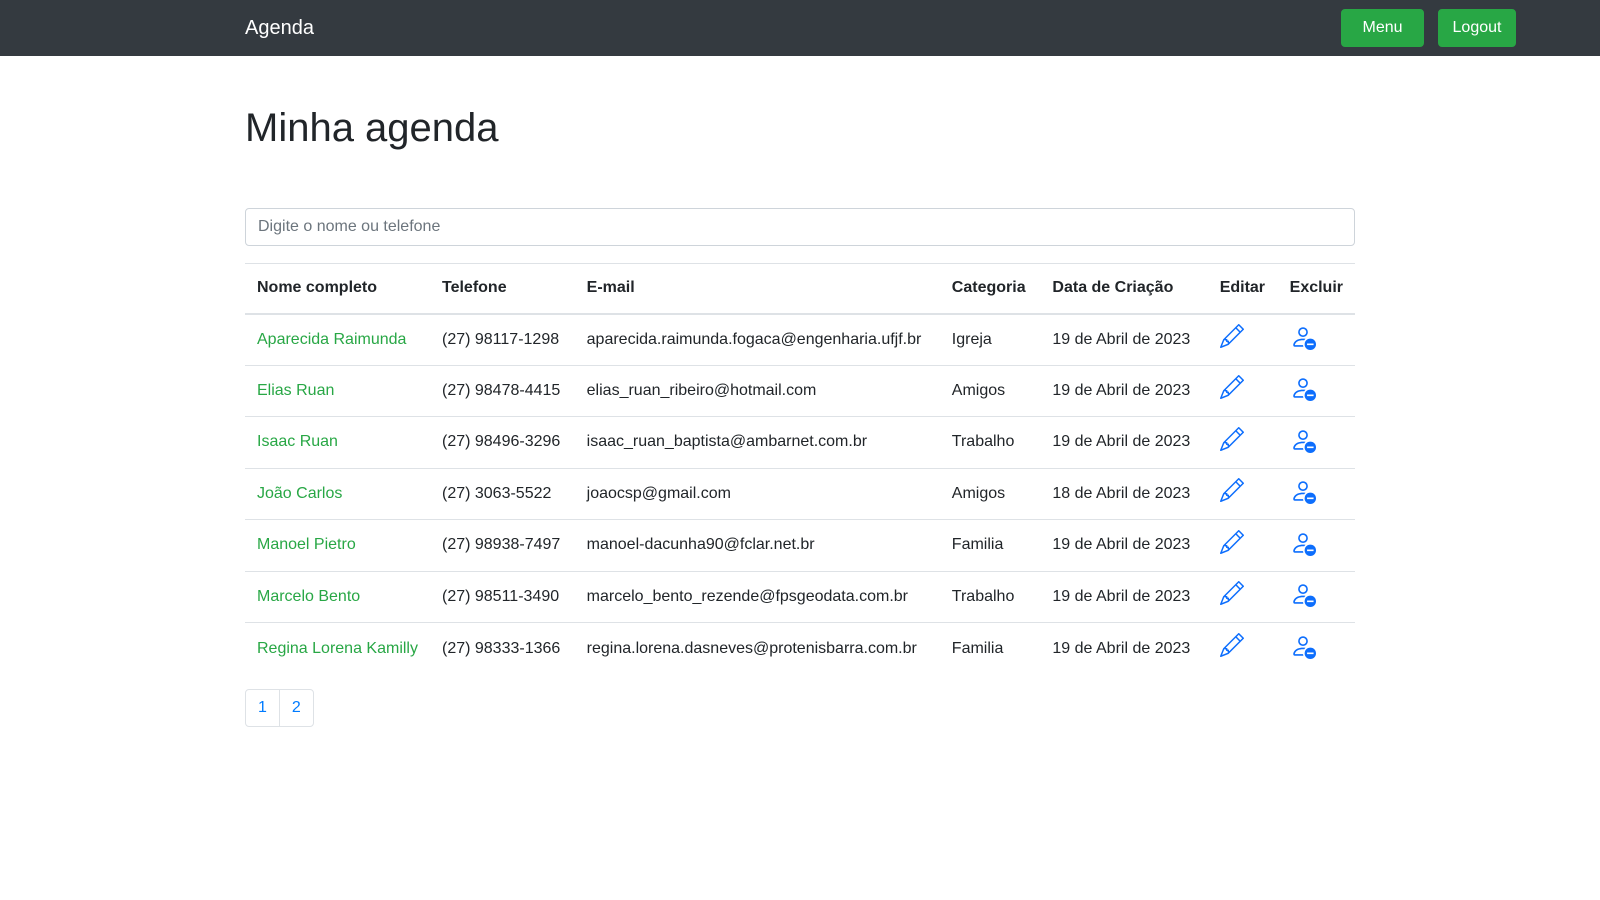 This screenshot has height=900, width=1600. Describe the element at coordinates (502, 391) in the screenshot. I see `cell-phone: (27) 98478-4415` at that location.